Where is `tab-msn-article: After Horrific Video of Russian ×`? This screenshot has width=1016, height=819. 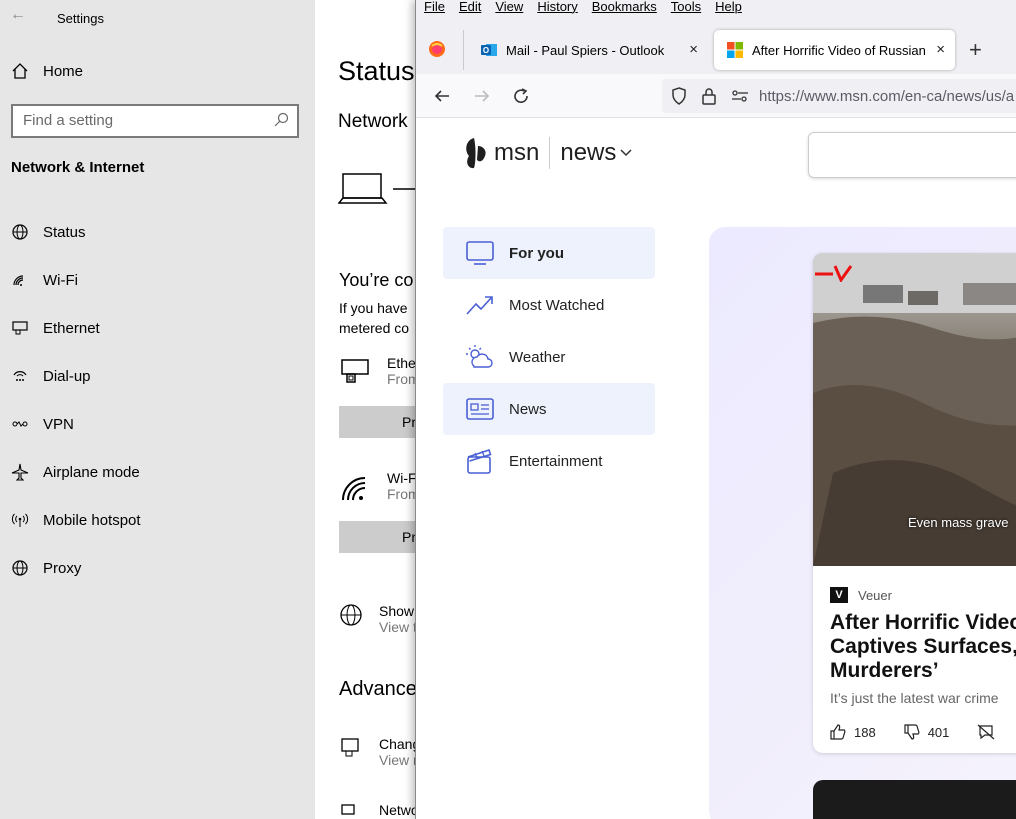 tab-msn-article: After Horrific Video of Russian × is located at coordinates (834, 50).